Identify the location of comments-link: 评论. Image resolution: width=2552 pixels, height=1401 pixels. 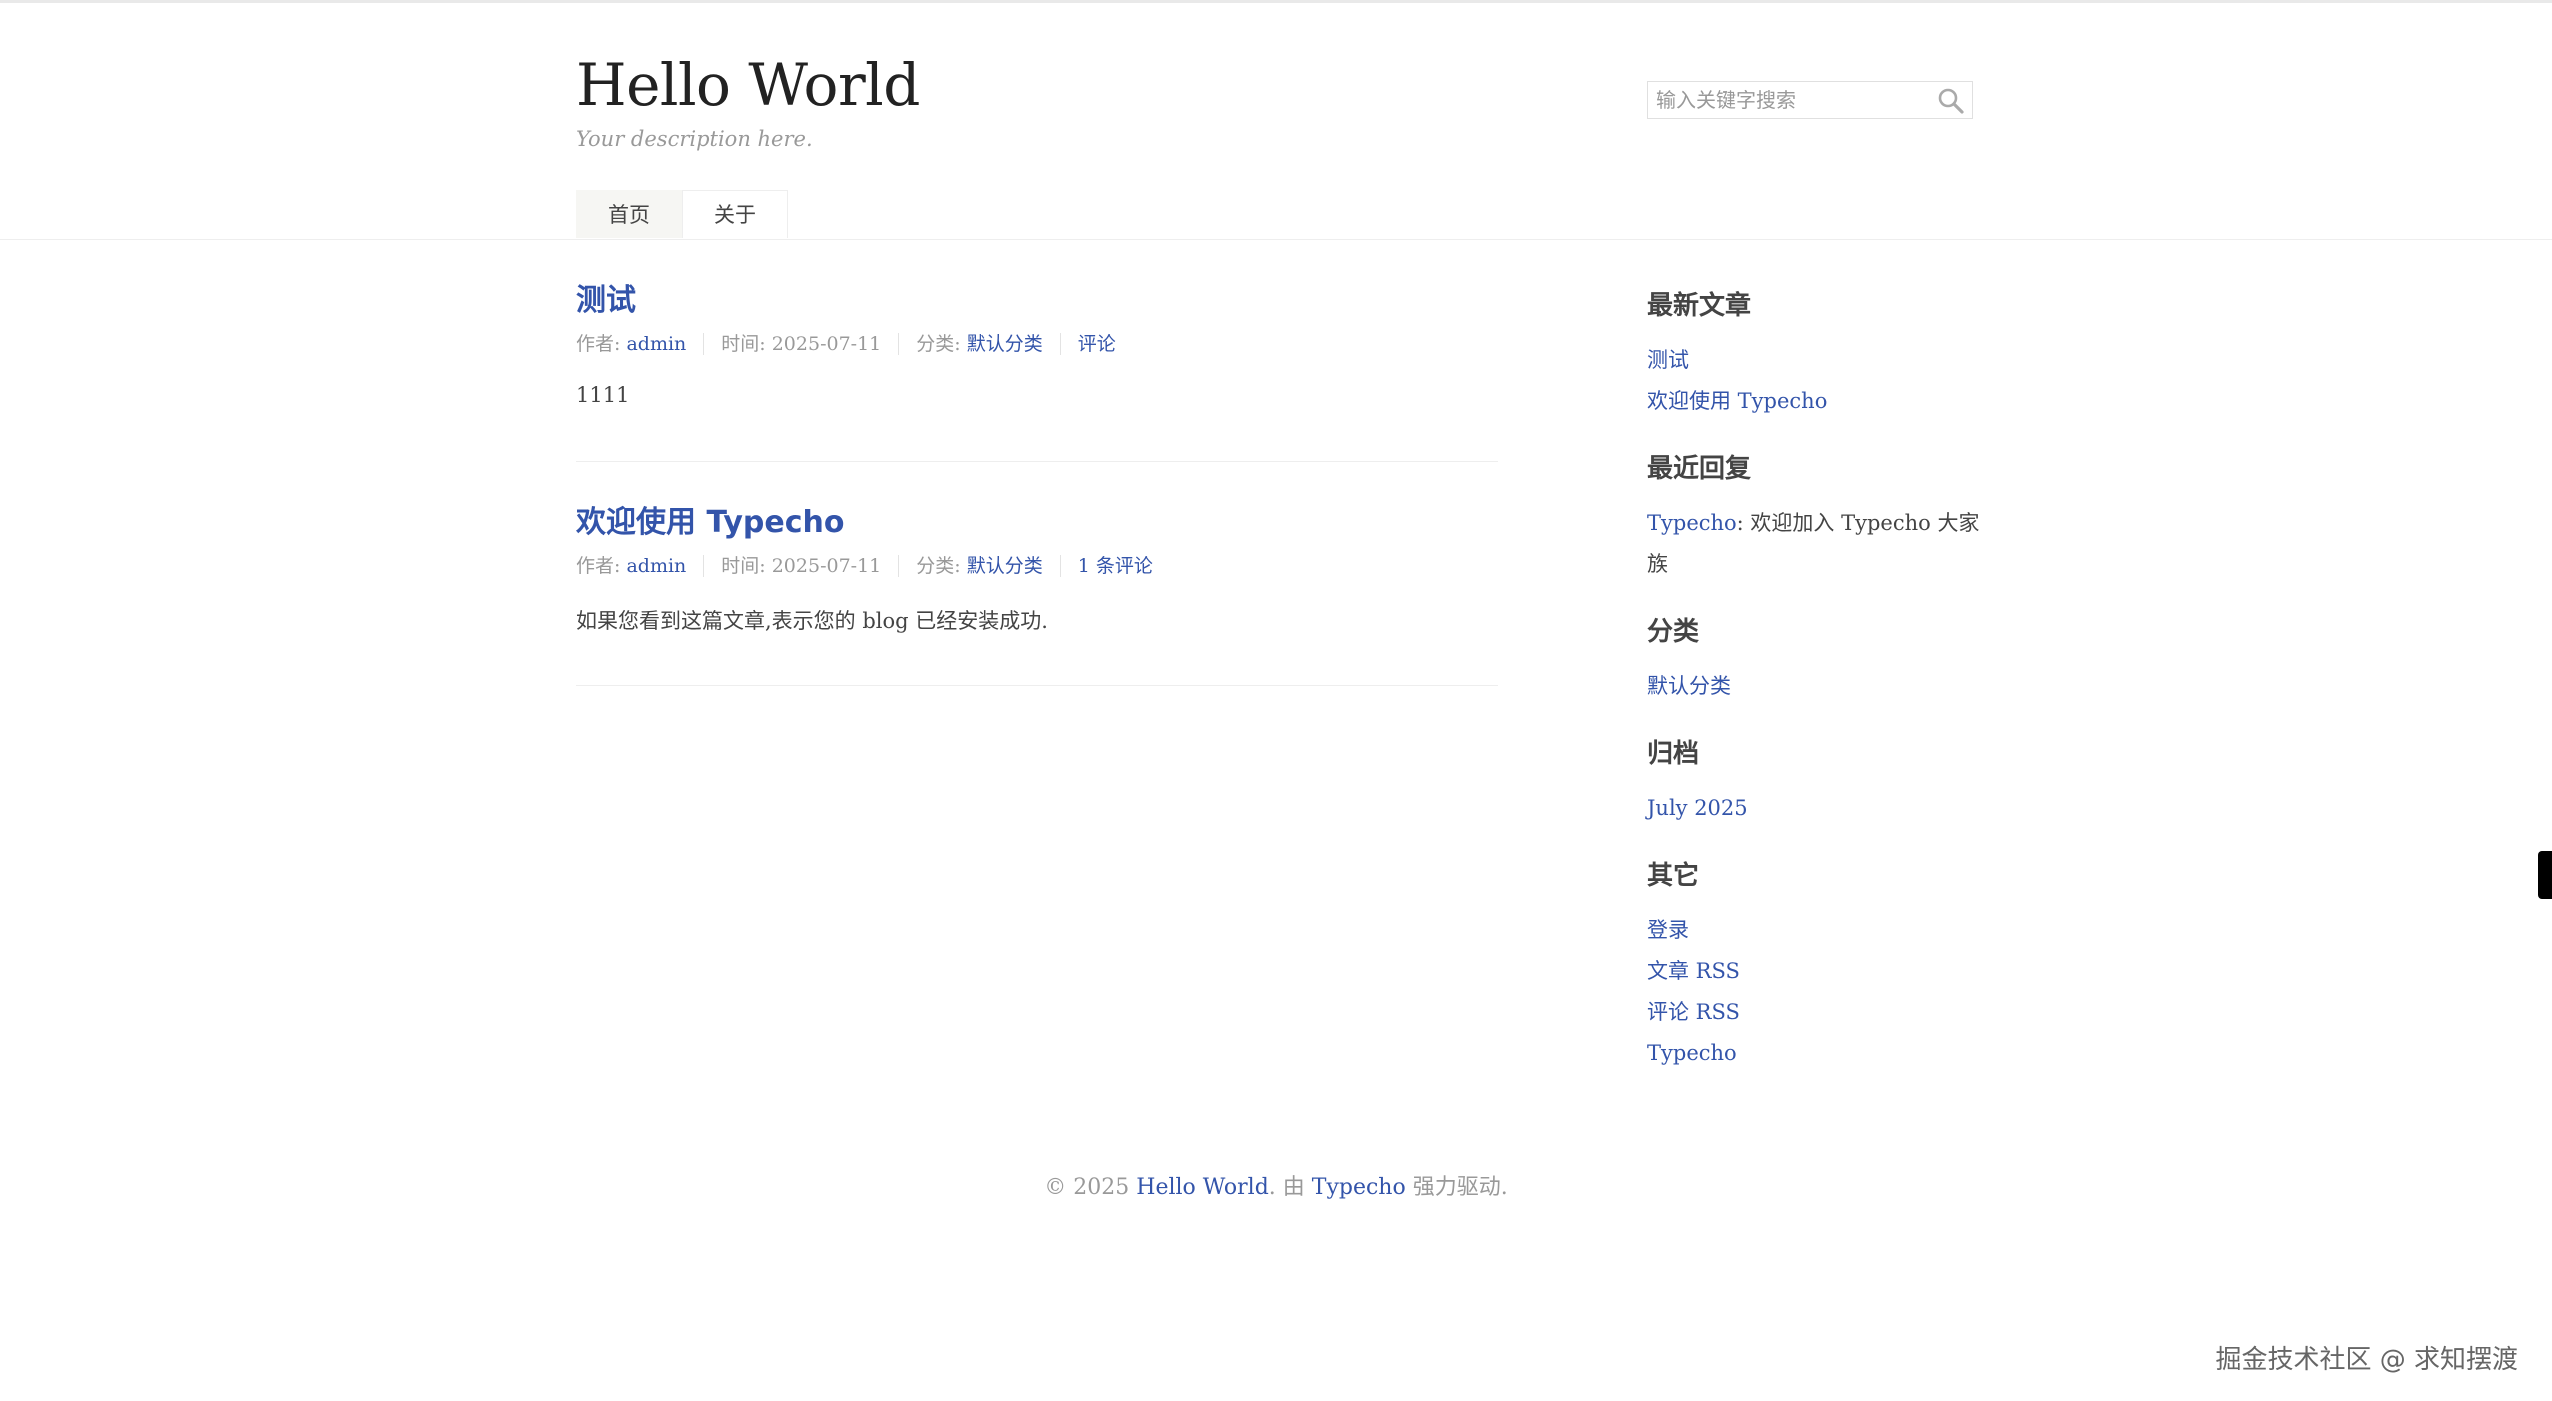
(1097, 344).